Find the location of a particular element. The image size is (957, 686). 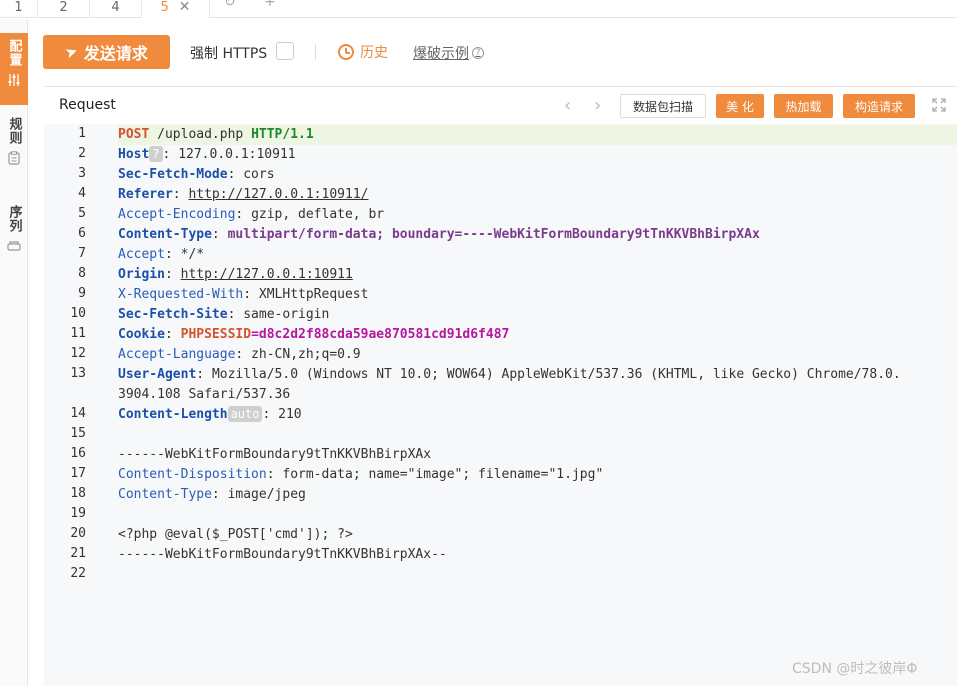

header-value-continued: 3904.108 Safari/537.36 is located at coordinates (204, 394).